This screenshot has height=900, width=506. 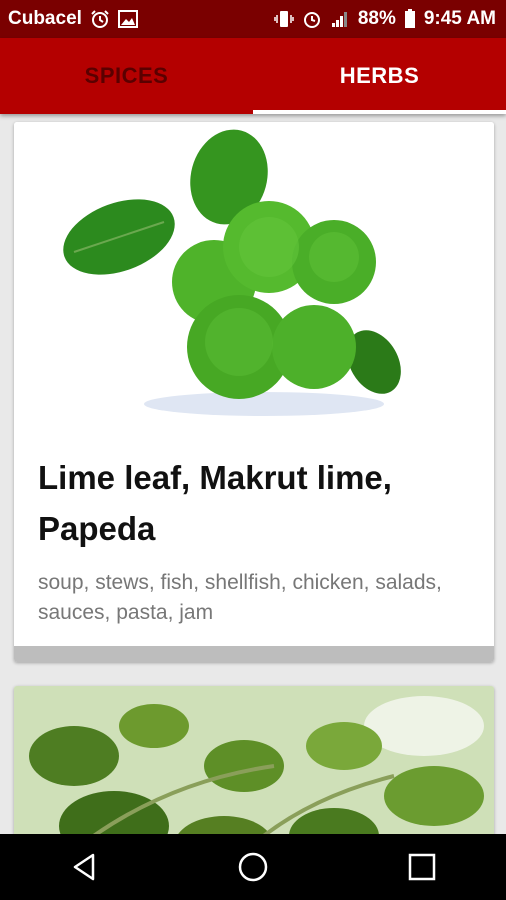 What do you see at coordinates (127, 19) in the screenshot?
I see `image-icon` at bounding box center [127, 19].